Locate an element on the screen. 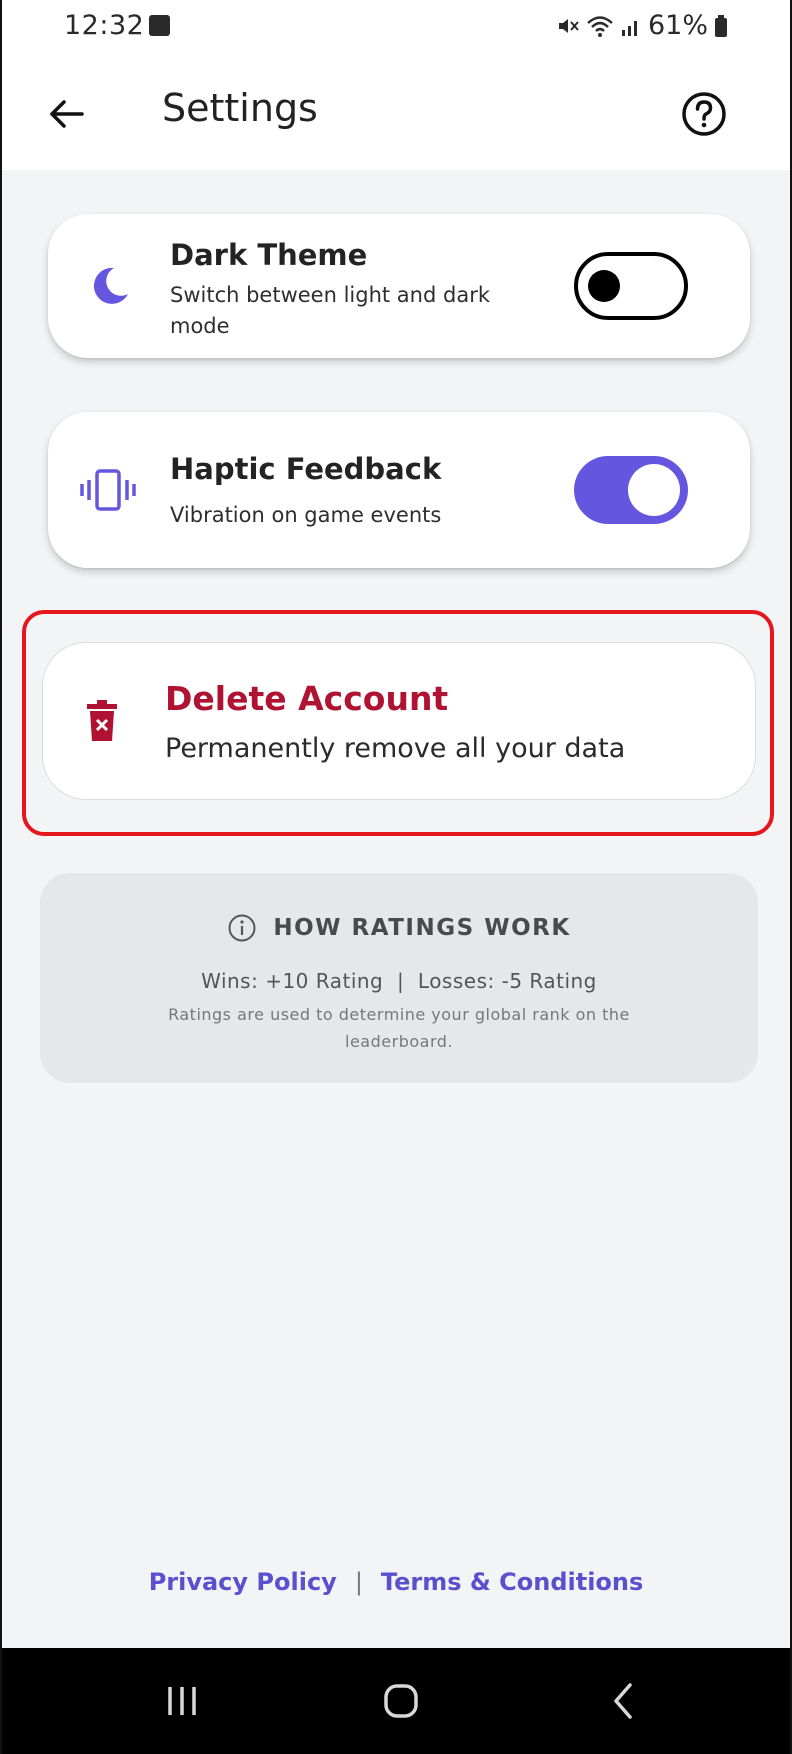 This screenshot has height=1754, width=792. trash-icon is located at coordinates (102, 721).